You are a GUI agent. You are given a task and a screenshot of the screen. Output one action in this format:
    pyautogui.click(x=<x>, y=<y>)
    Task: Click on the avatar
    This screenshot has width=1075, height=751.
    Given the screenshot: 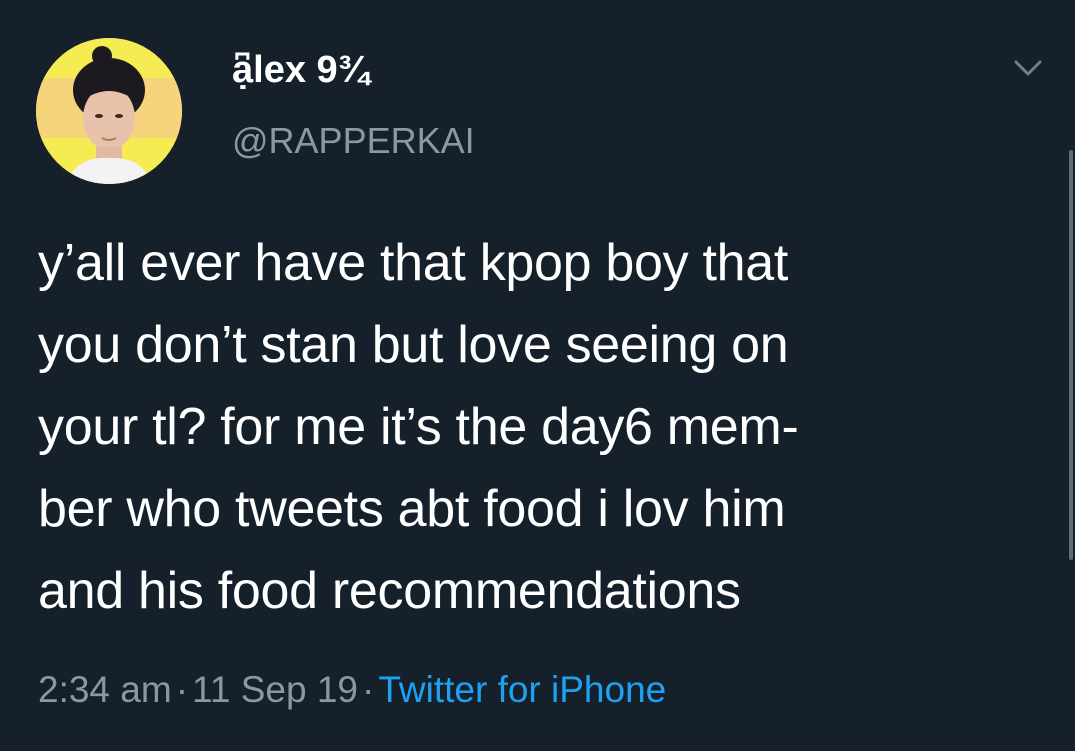 What is the action you would take?
    pyautogui.click(x=109, y=111)
    